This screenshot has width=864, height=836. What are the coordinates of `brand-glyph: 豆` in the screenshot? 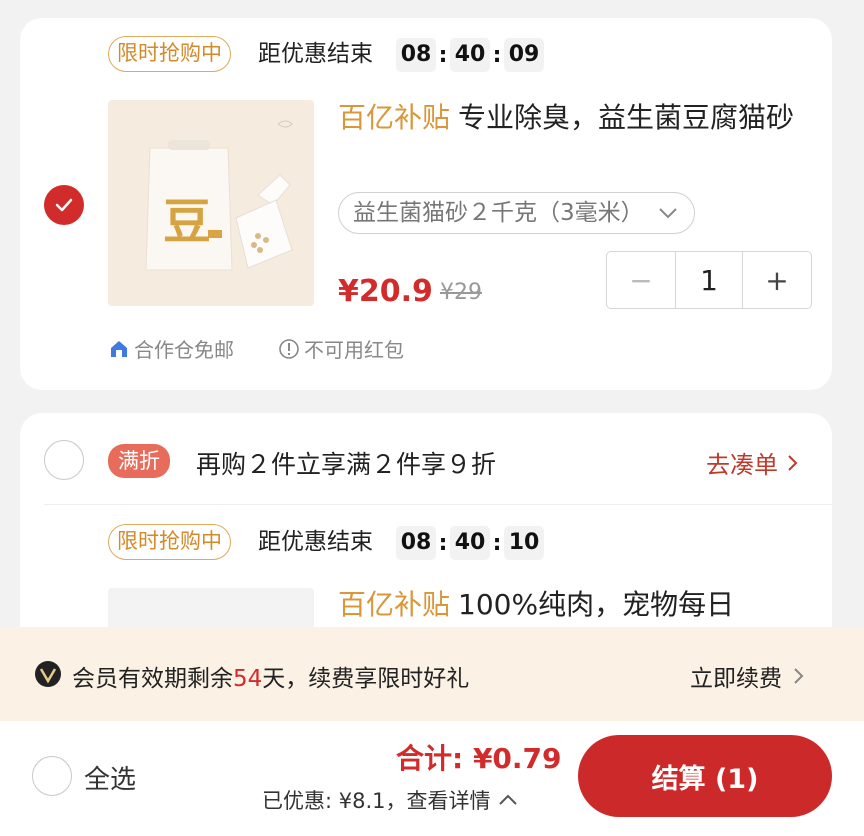 It's located at (187, 222).